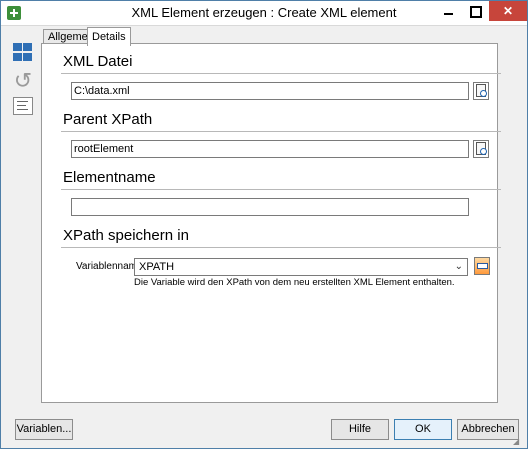  Describe the element at coordinates (108, 119) in the screenshot. I see `section-title-parent-xpath: Parent XPath` at that location.